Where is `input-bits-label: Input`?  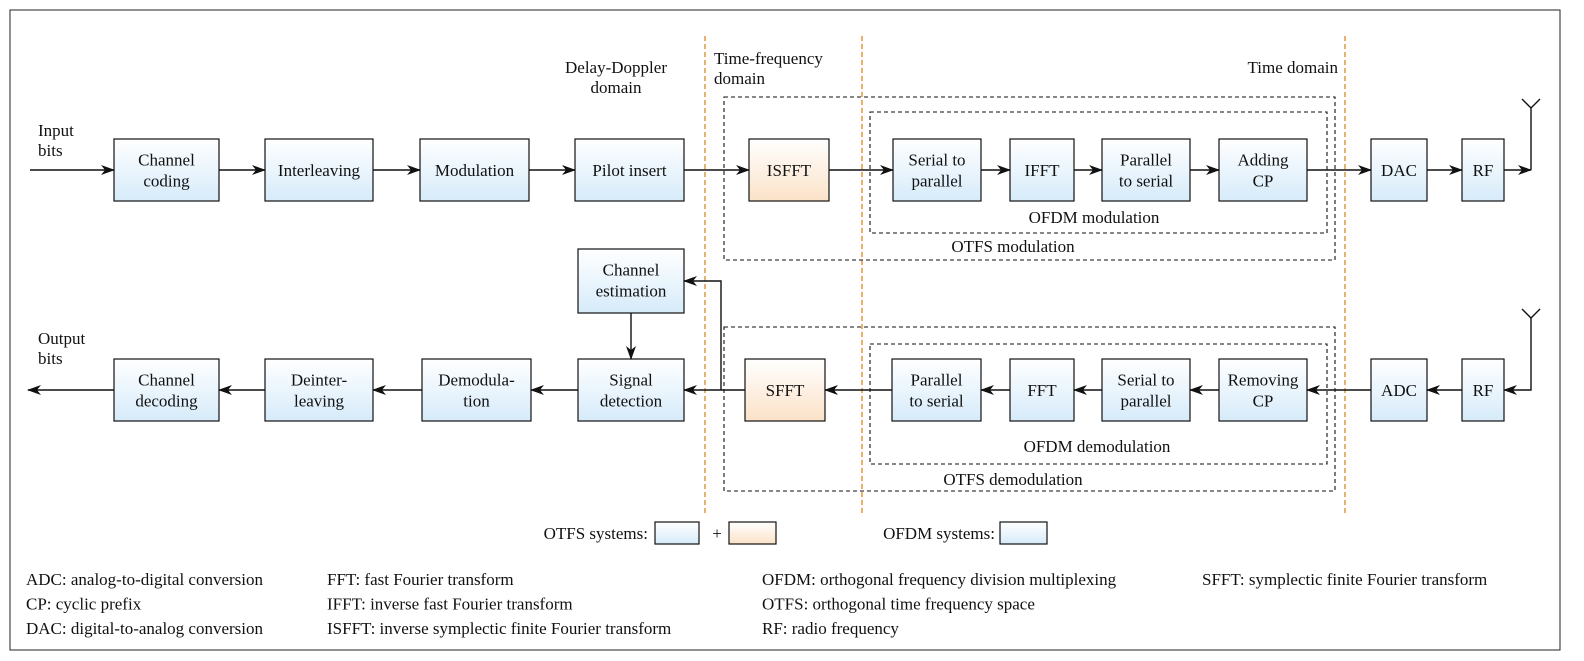 input-bits-label: Input is located at coordinates (56, 130).